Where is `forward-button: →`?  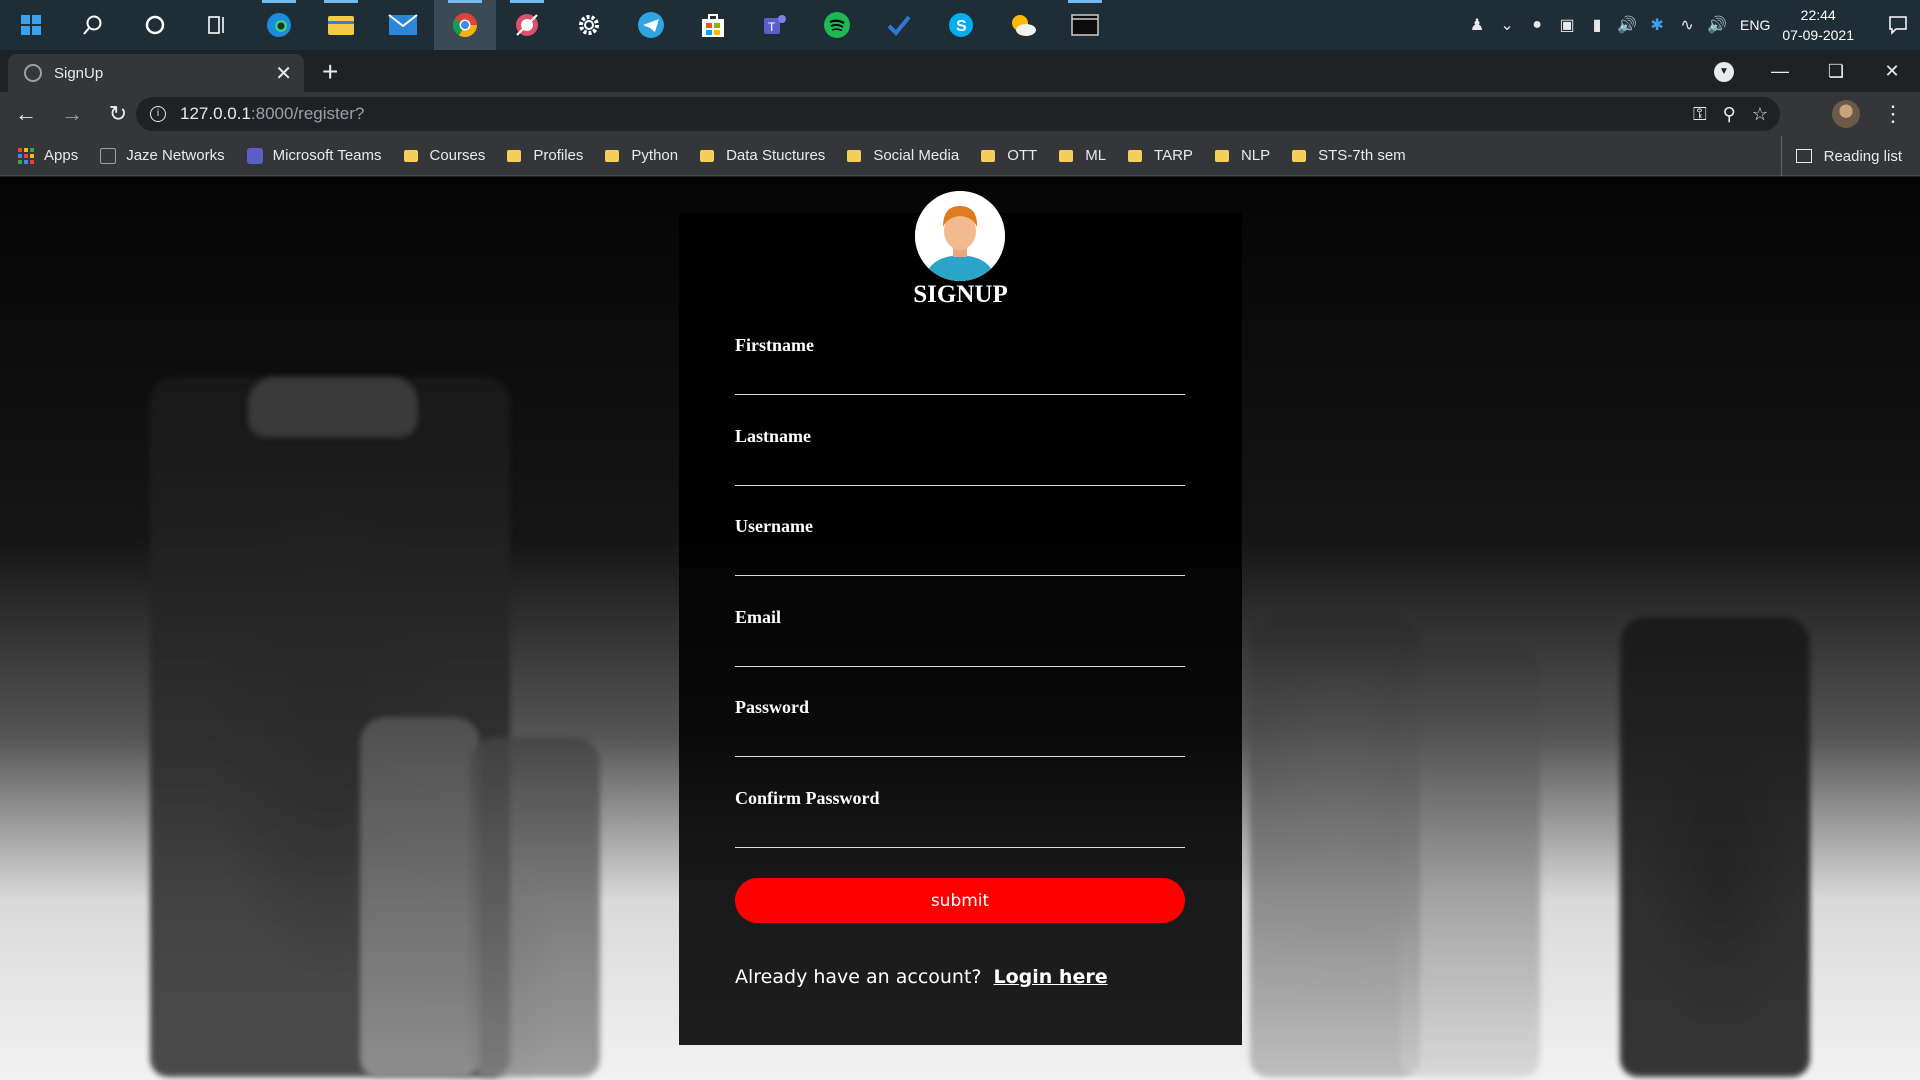 forward-button: → is located at coordinates (72, 114).